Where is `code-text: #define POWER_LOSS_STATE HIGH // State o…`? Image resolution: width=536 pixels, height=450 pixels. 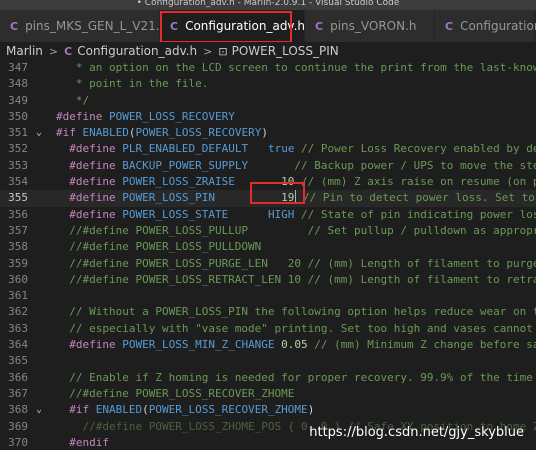
code-text: #define POWER_LOSS_STATE HIGH // State o… is located at coordinates (296, 215).